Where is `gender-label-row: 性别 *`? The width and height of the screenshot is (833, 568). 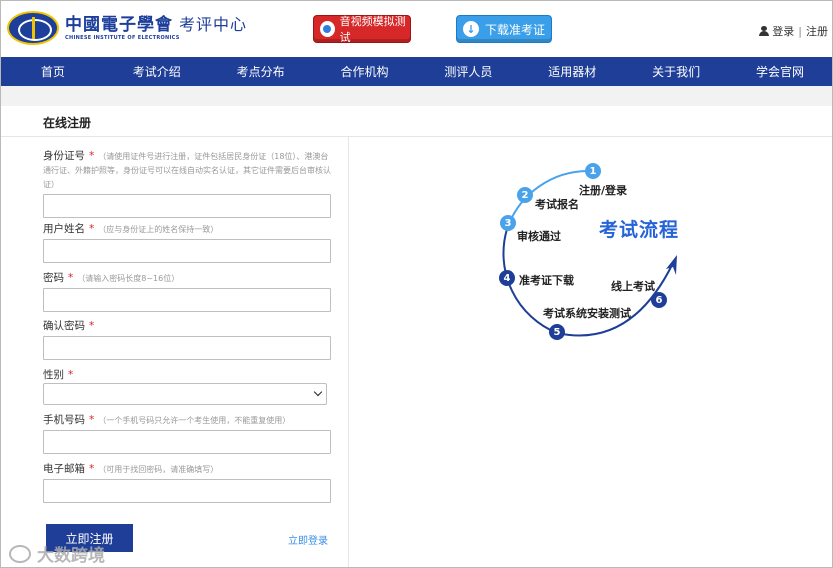 gender-label-row: 性别 * is located at coordinates (187, 375).